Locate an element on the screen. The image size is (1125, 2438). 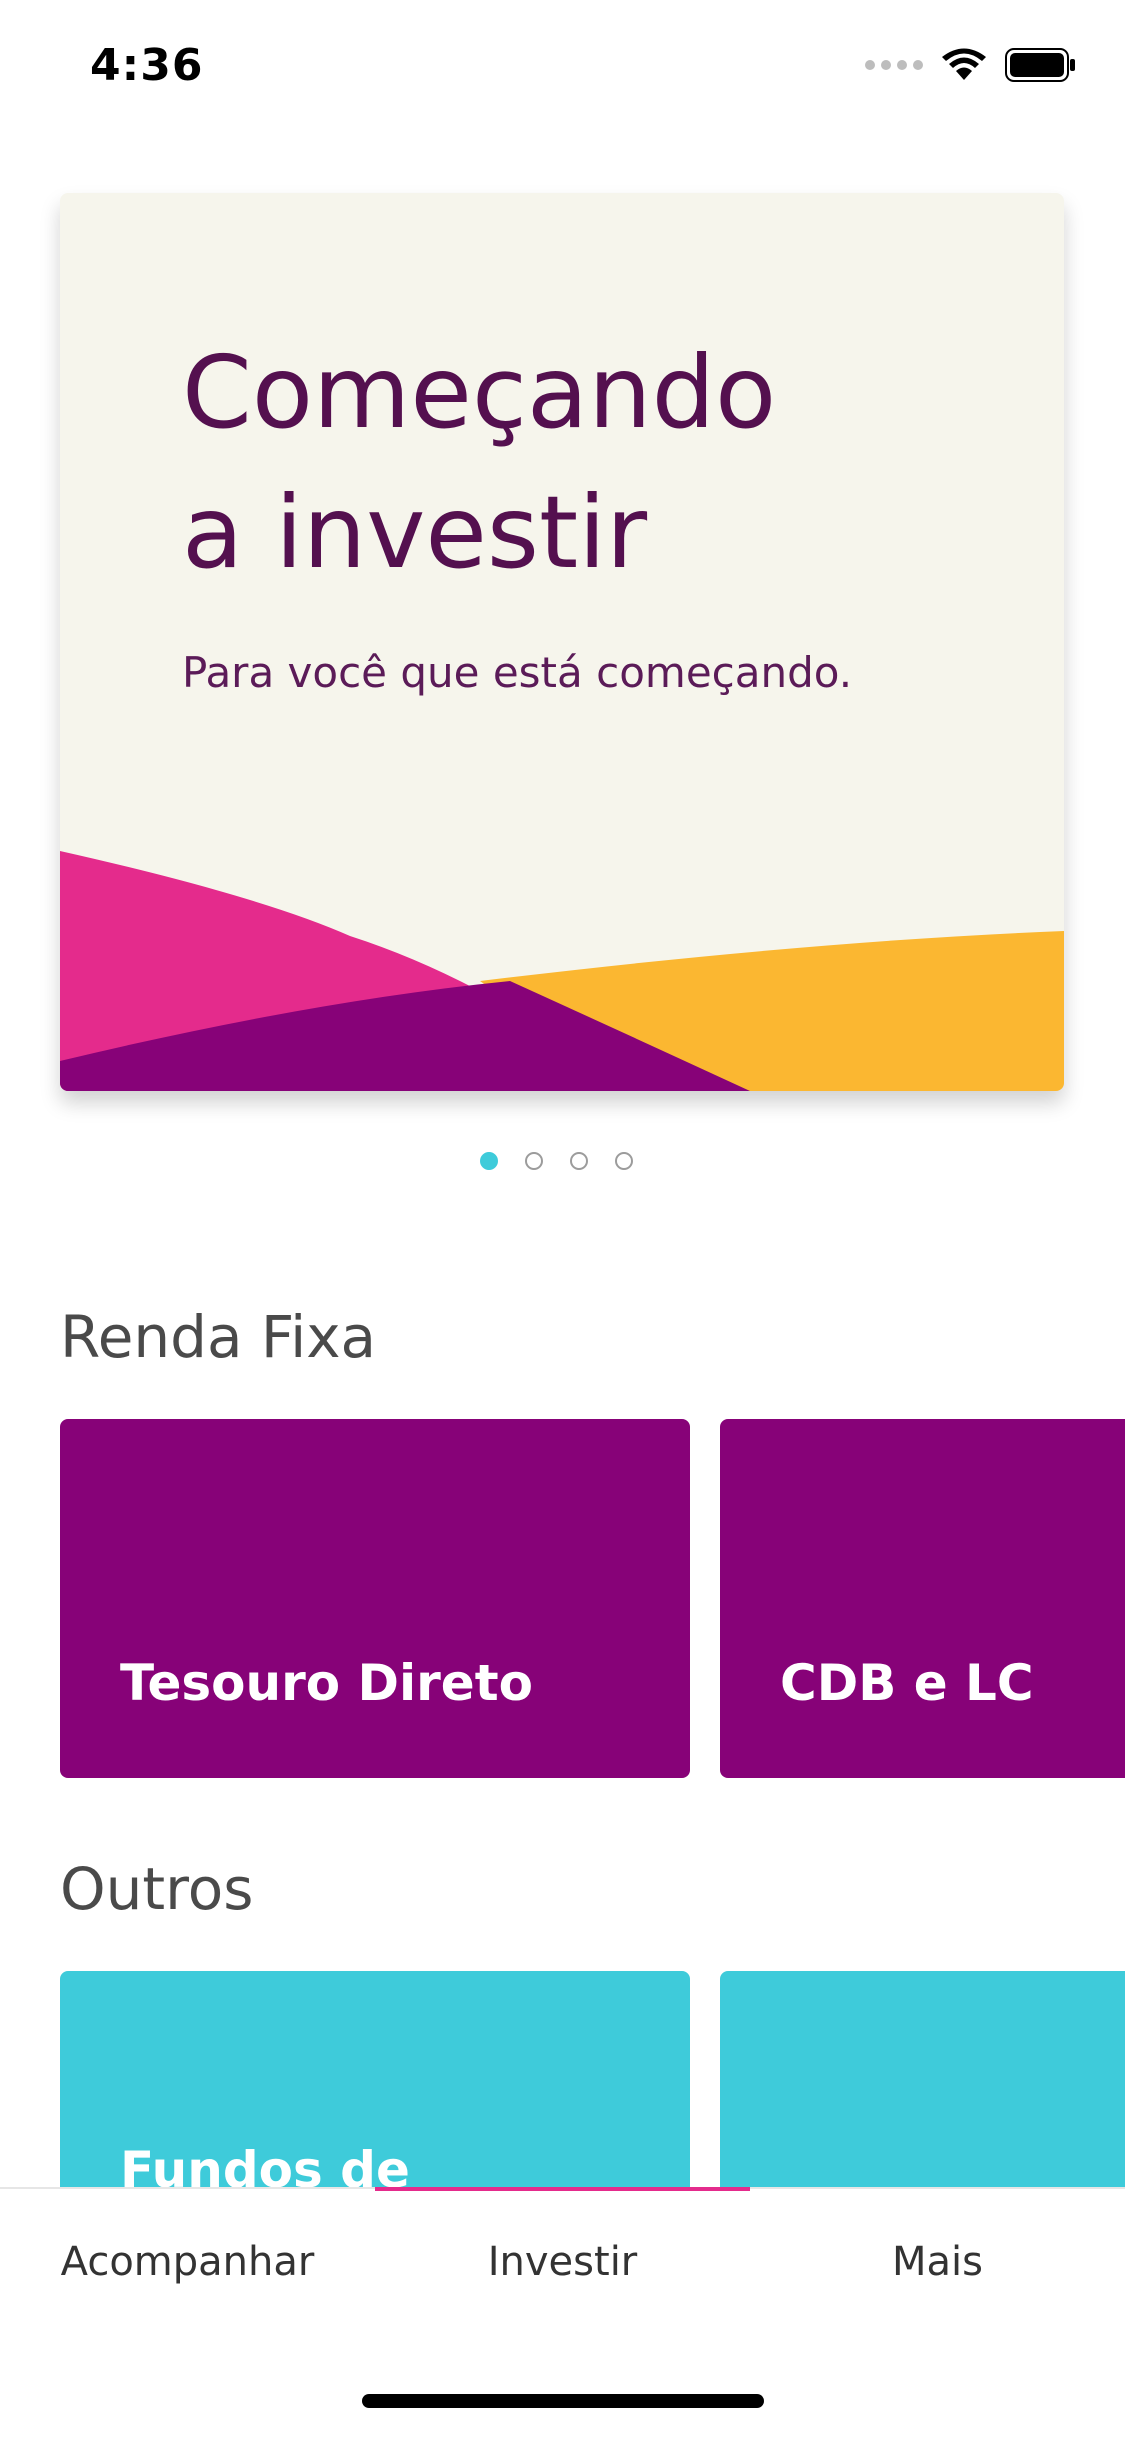
hero-title: Começando a investir is located at coordinates (479, 463).